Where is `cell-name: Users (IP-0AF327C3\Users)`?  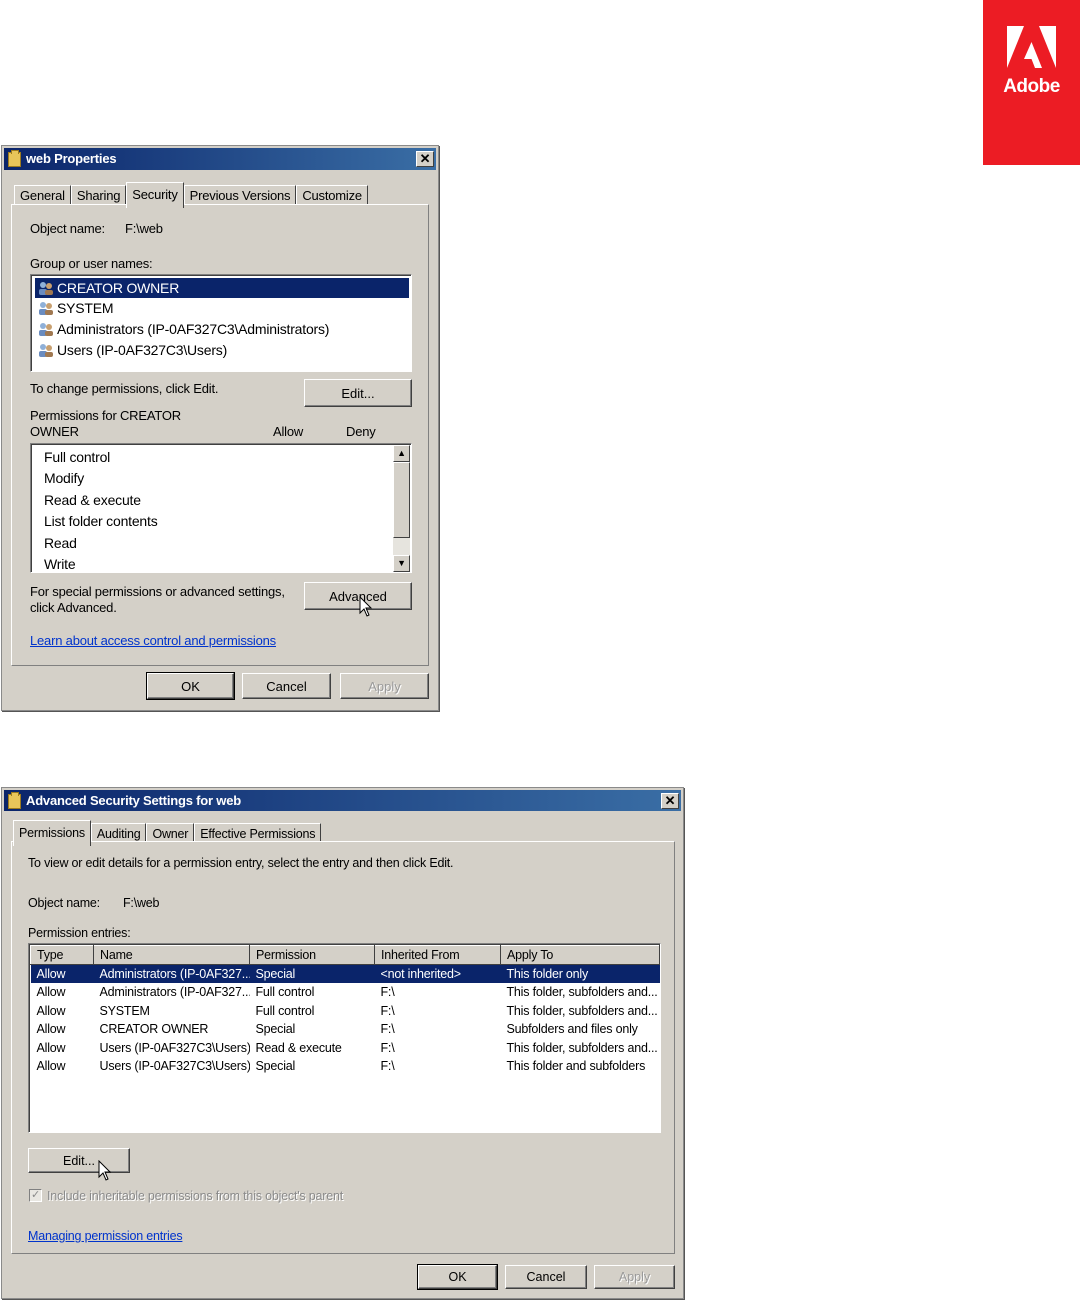 cell-name: Users (IP-0AF327C3\Users) is located at coordinates (174, 1066).